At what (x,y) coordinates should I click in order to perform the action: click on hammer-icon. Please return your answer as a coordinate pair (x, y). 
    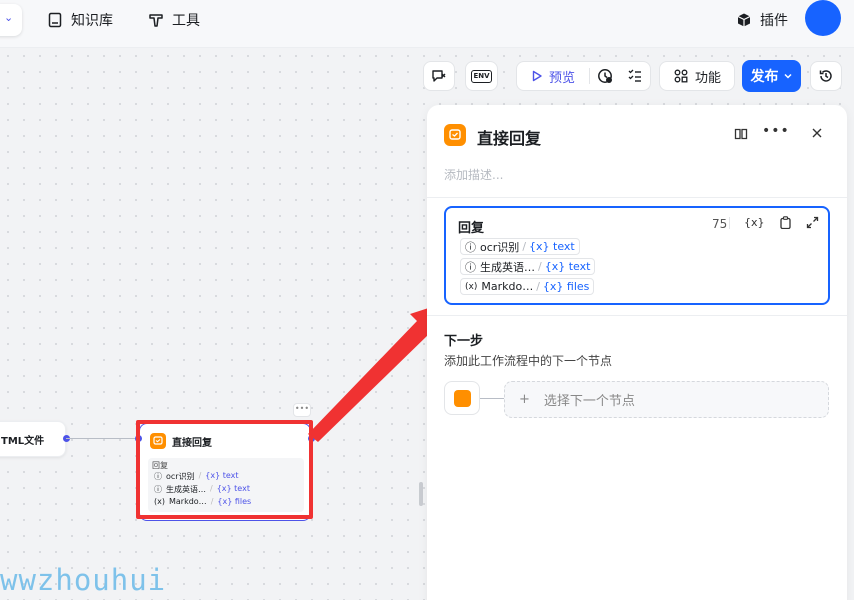
    Looking at the image, I should click on (156, 20).